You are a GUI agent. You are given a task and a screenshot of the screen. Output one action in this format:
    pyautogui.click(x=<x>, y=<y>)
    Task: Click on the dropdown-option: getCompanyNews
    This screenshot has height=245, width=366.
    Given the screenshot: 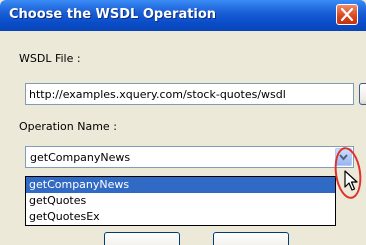 What is the action you would take?
    pyautogui.click(x=180, y=185)
    